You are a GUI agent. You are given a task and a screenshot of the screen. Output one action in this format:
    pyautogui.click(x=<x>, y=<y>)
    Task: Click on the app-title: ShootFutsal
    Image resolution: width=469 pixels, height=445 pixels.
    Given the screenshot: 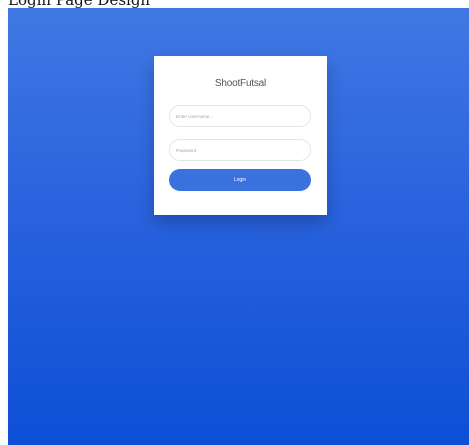 What is the action you would take?
    pyautogui.click(x=240, y=83)
    